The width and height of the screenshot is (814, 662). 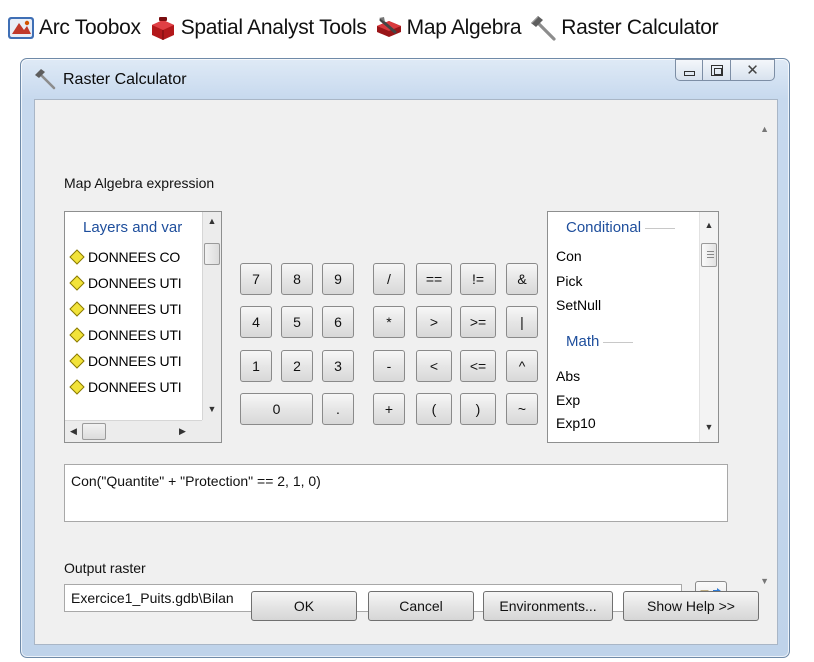 I want to click on key-divide: /, so click(x=389, y=279).